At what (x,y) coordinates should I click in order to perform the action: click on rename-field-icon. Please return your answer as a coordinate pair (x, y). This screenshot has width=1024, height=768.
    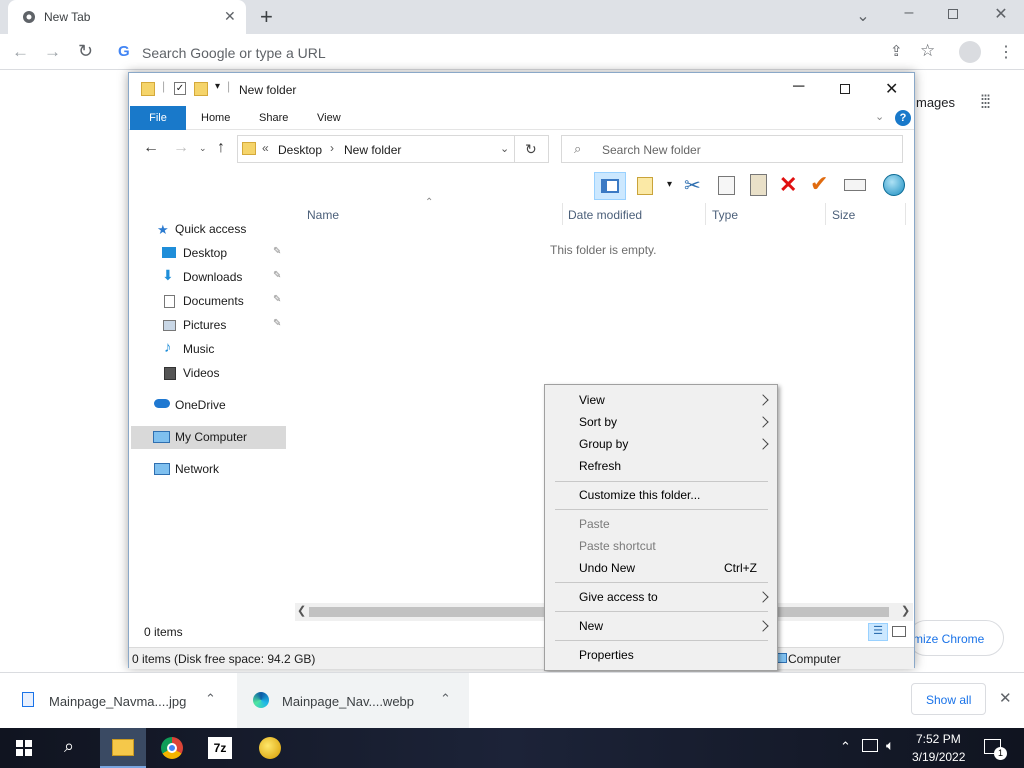
    Looking at the image, I should click on (855, 185).